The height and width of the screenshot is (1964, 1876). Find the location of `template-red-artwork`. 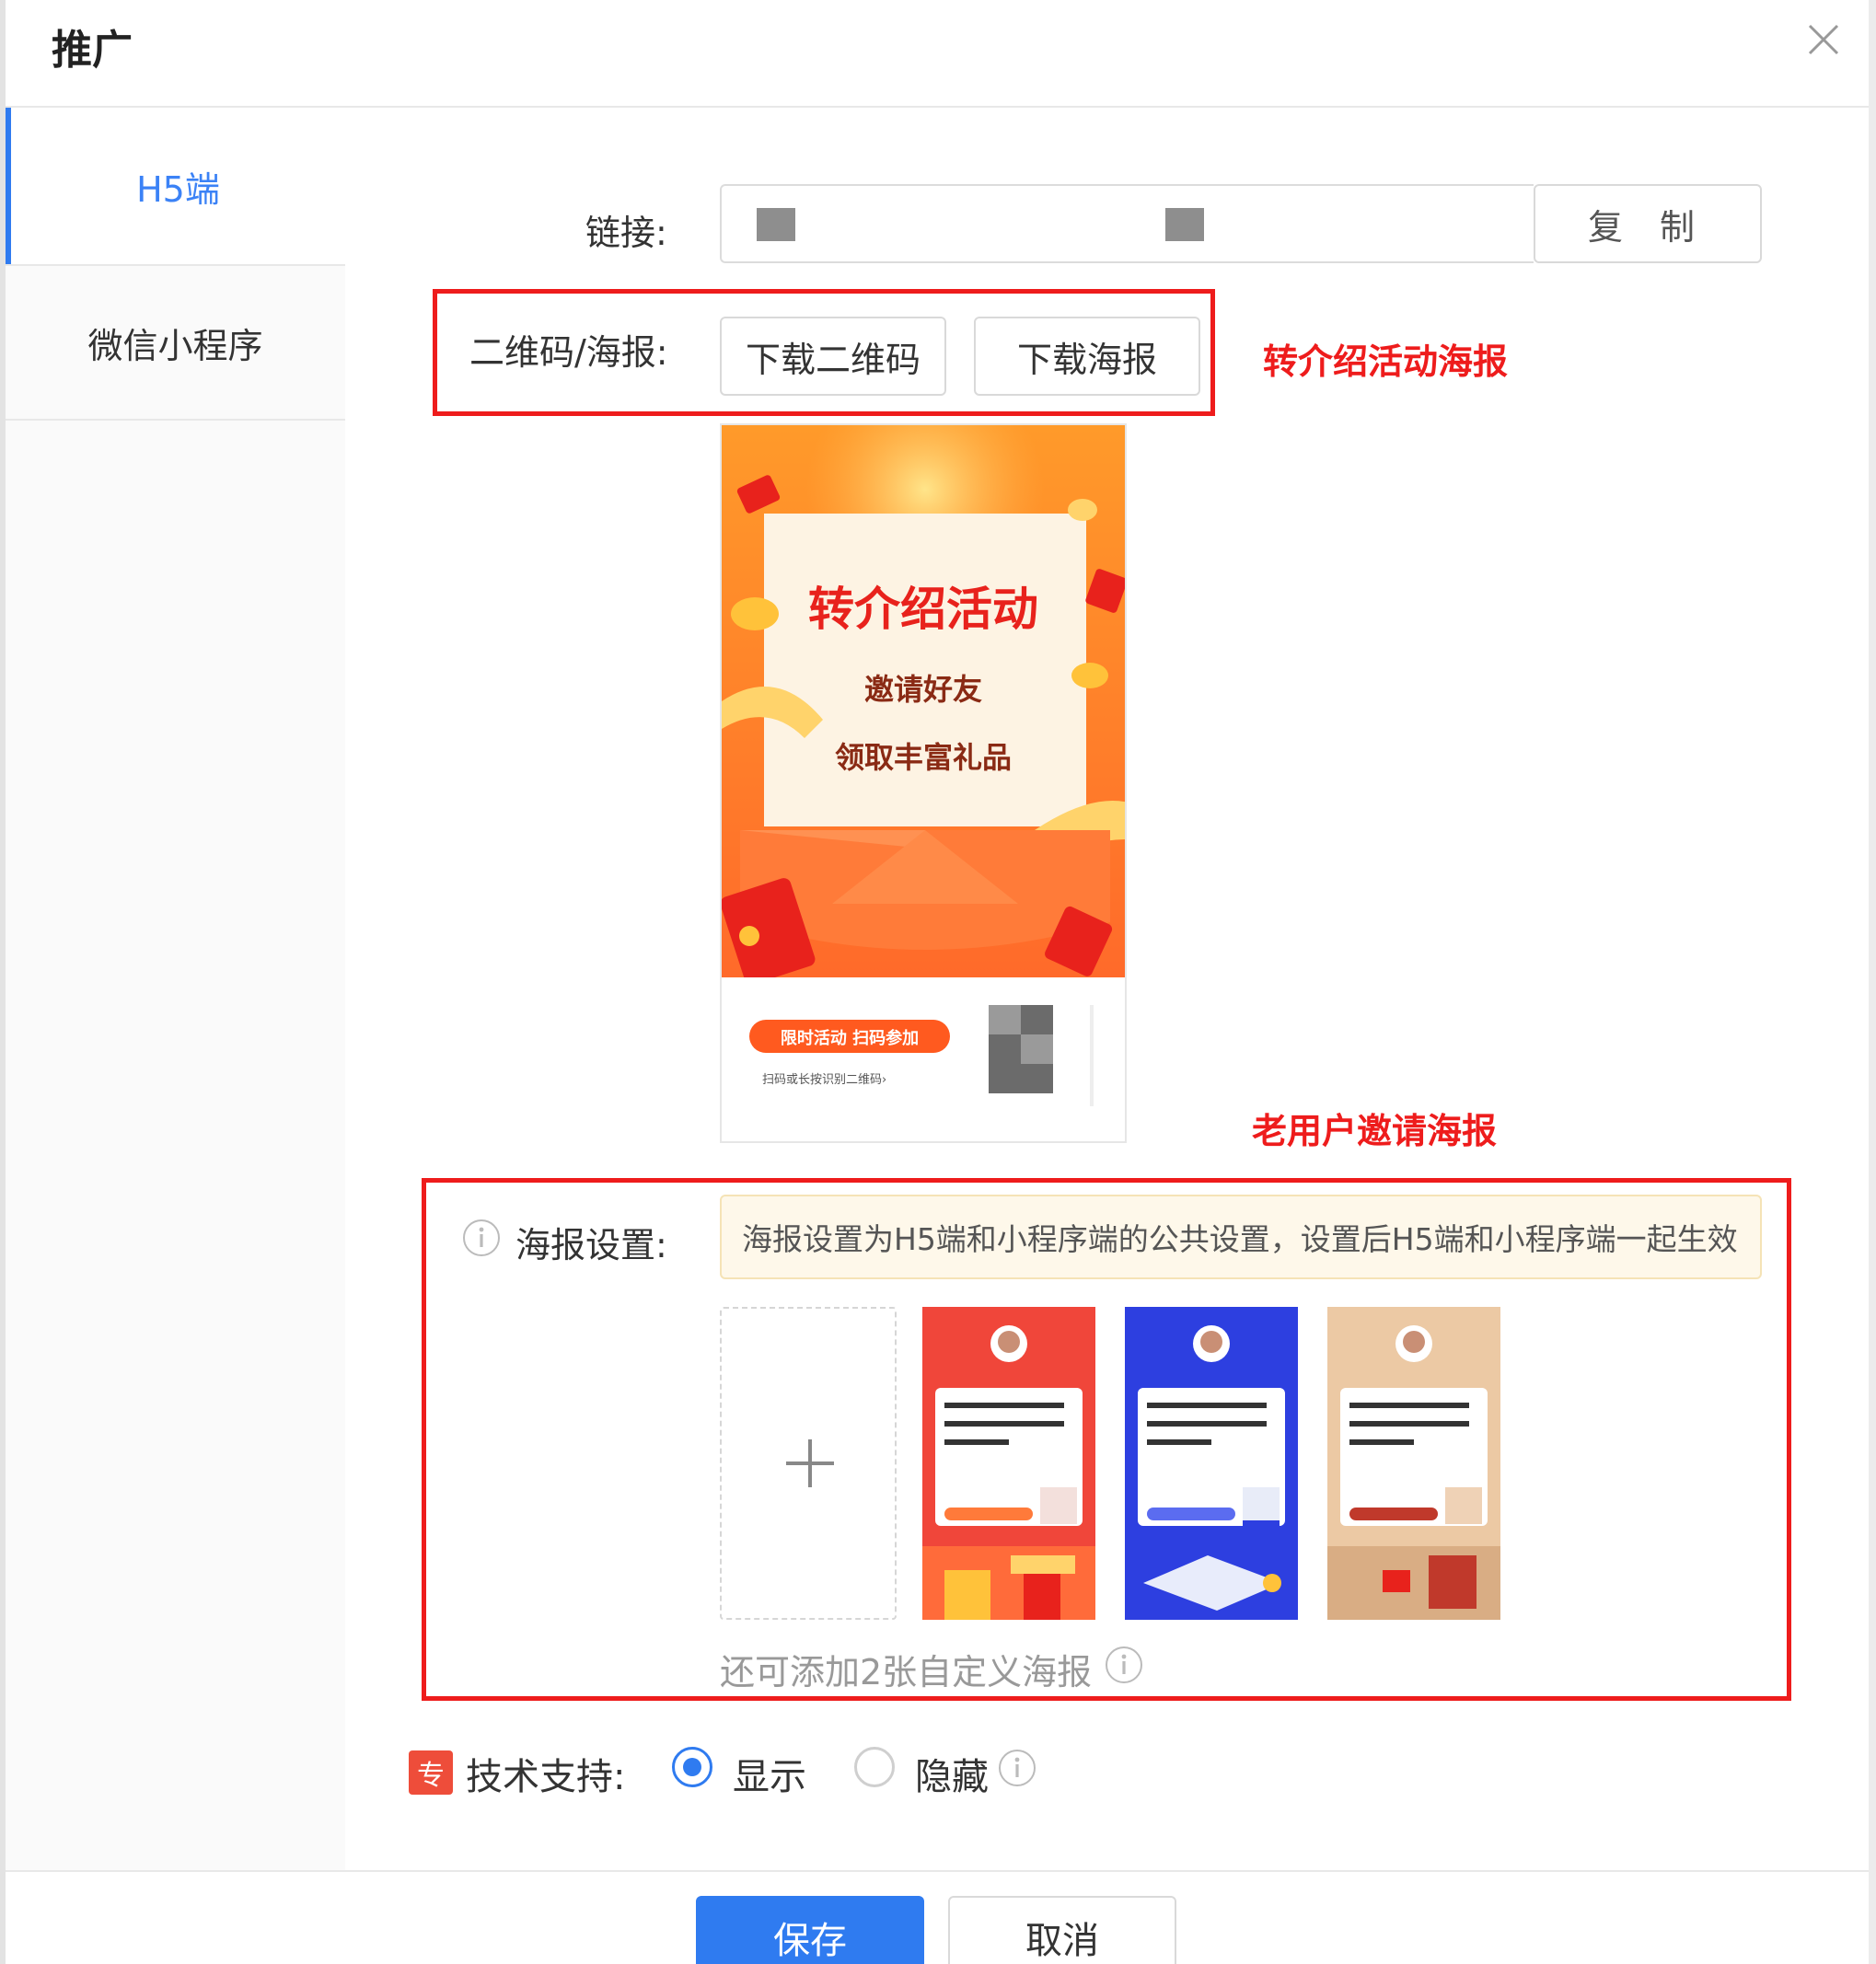

template-red-artwork is located at coordinates (1009, 1463).